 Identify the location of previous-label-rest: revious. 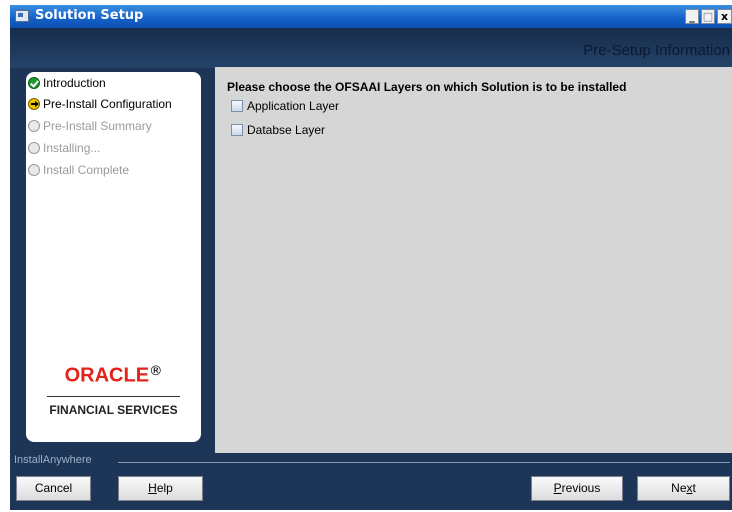
(581, 488).